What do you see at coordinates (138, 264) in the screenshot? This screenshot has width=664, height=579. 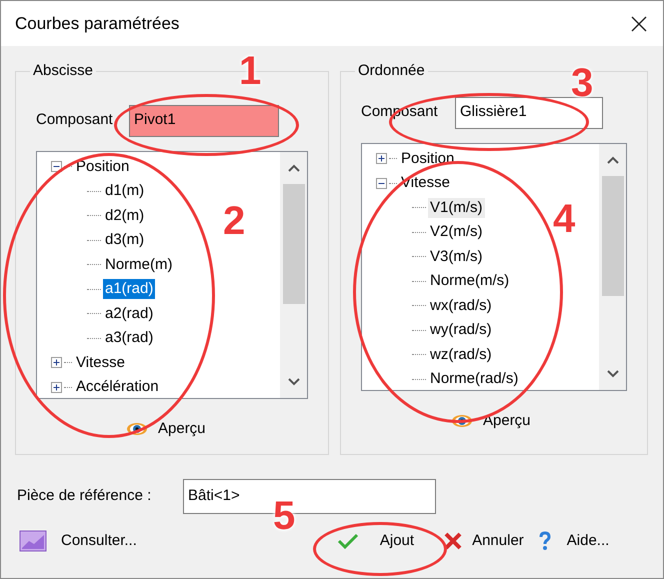 I see `tree-item: Norme(m)` at bounding box center [138, 264].